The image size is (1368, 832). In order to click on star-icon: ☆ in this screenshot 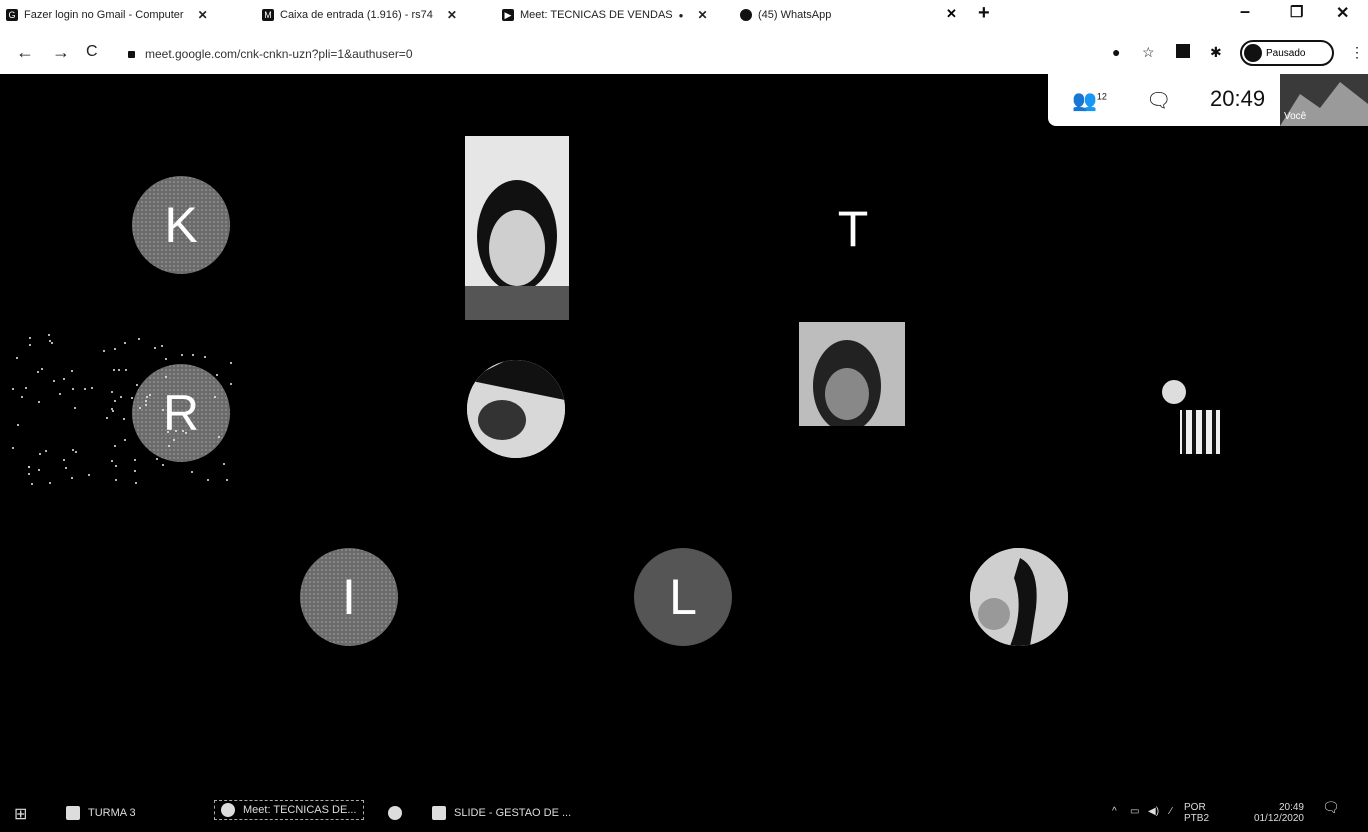, I will do `click(1148, 52)`.